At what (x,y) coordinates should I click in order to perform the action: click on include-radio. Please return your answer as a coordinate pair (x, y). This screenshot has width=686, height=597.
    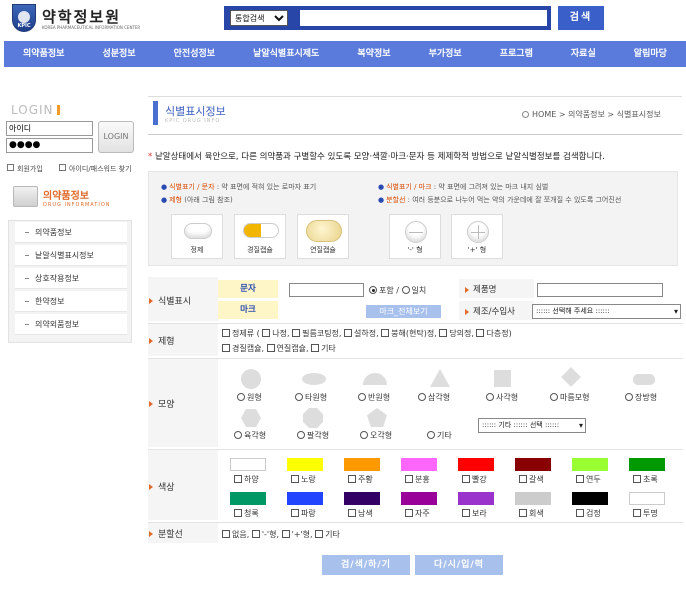
    Looking at the image, I should click on (373, 290).